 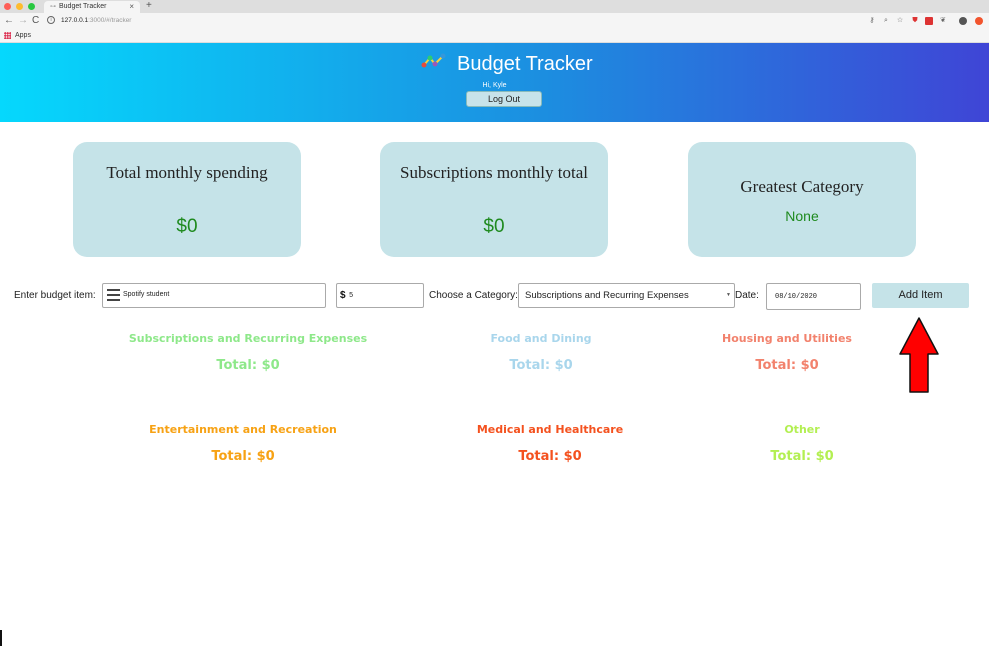 I want to click on card-title: Greatest Category, so click(x=802, y=186).